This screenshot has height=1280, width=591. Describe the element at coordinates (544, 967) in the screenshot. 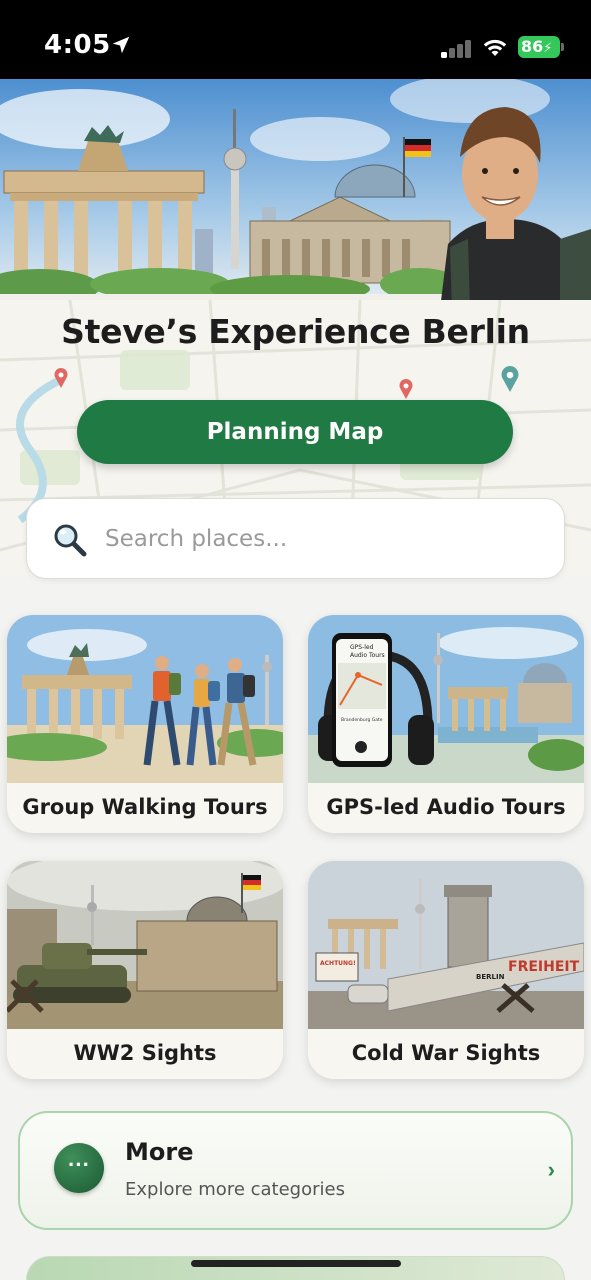

I see `wall-graffiti: FREIHEIT` at that location.